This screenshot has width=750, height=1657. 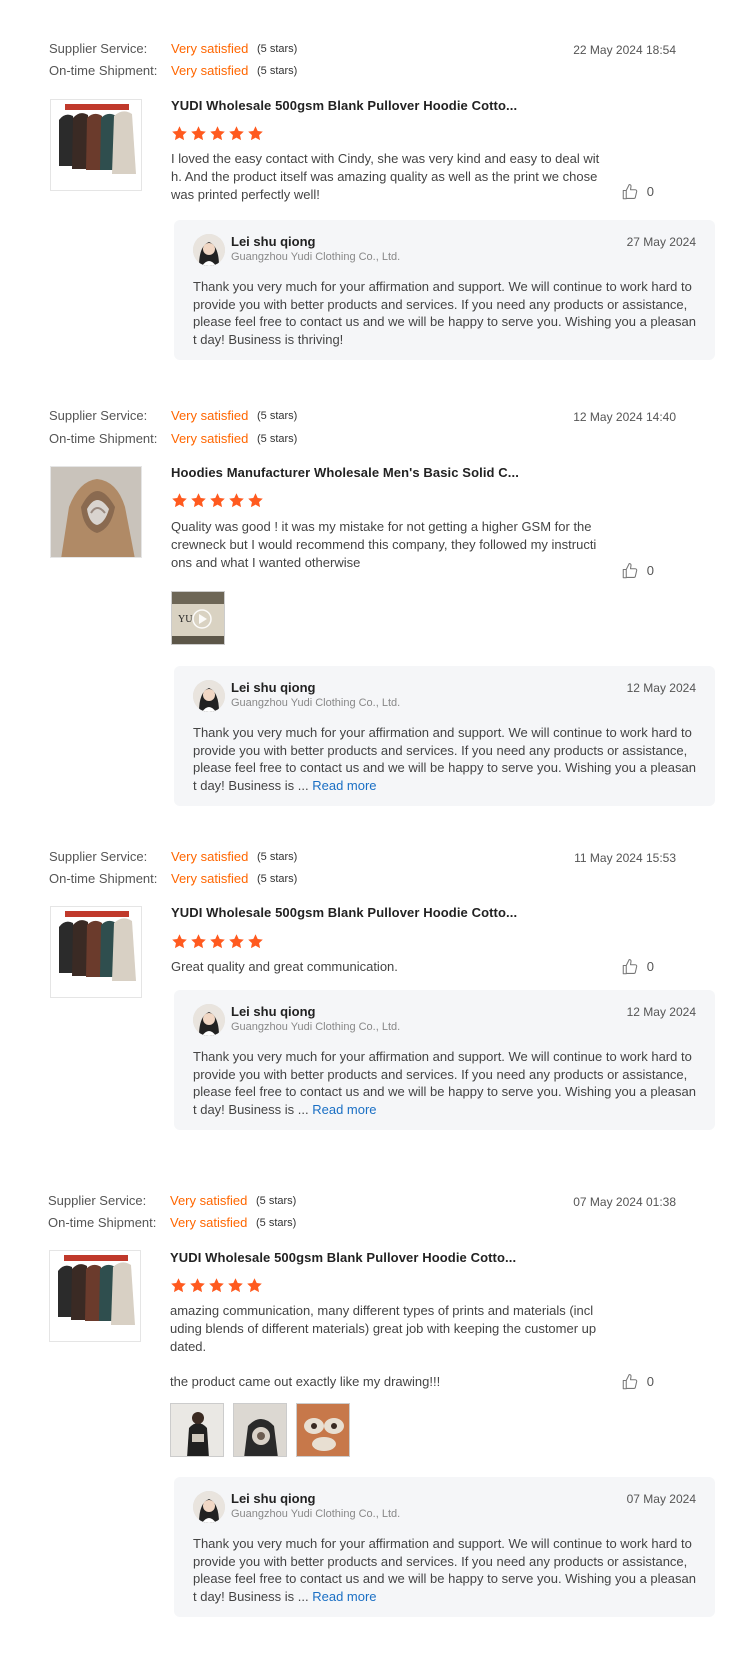 I want to click on review-date: 22 May 2024 18:54, so click(x=624, y=50).